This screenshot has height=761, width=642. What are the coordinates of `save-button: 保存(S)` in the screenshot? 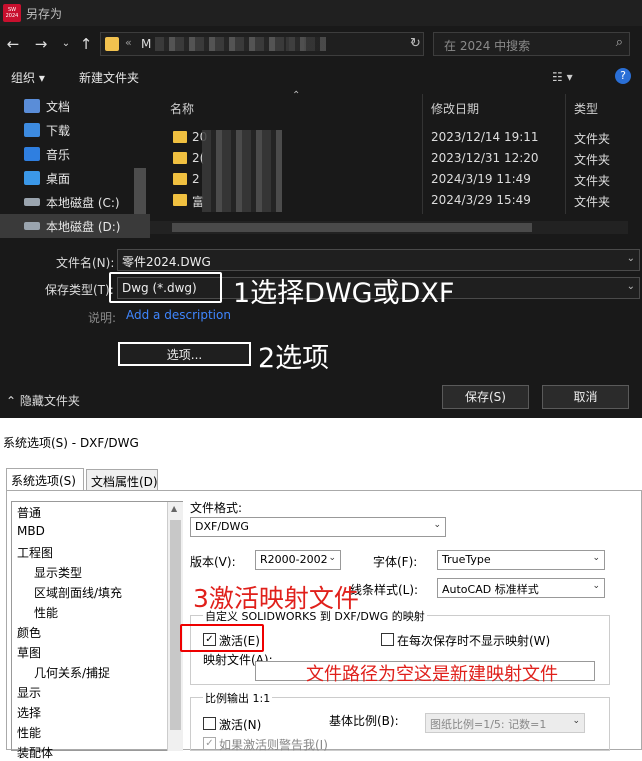 It's located at (485, 397).